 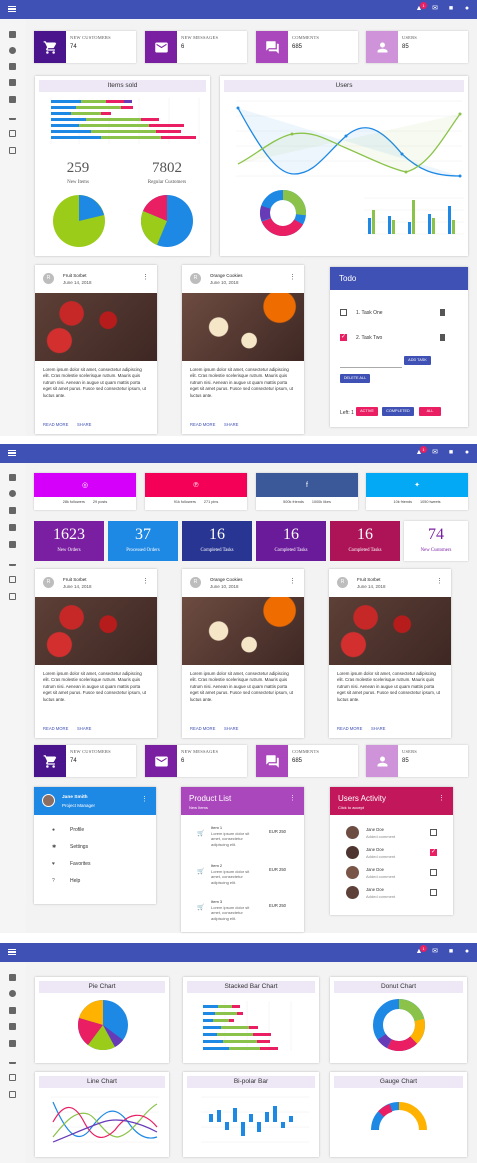 I want to click on menu-settings: ✱ Settings, so click(x=95, y=847).